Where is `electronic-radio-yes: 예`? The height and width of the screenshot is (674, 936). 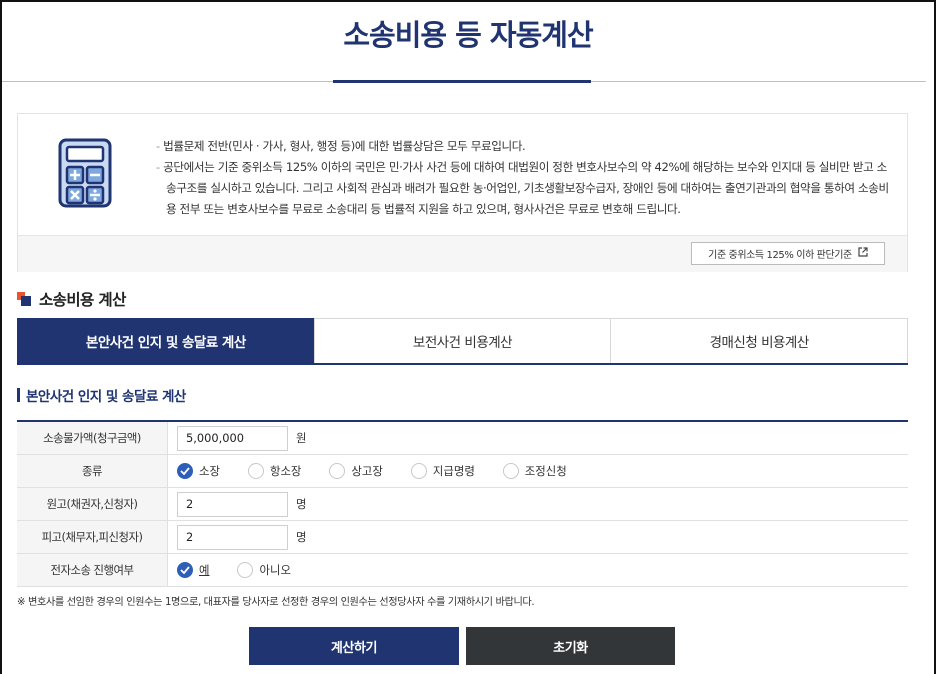
electronic-radio-yes: 예 is located at coordinates (193, 570).